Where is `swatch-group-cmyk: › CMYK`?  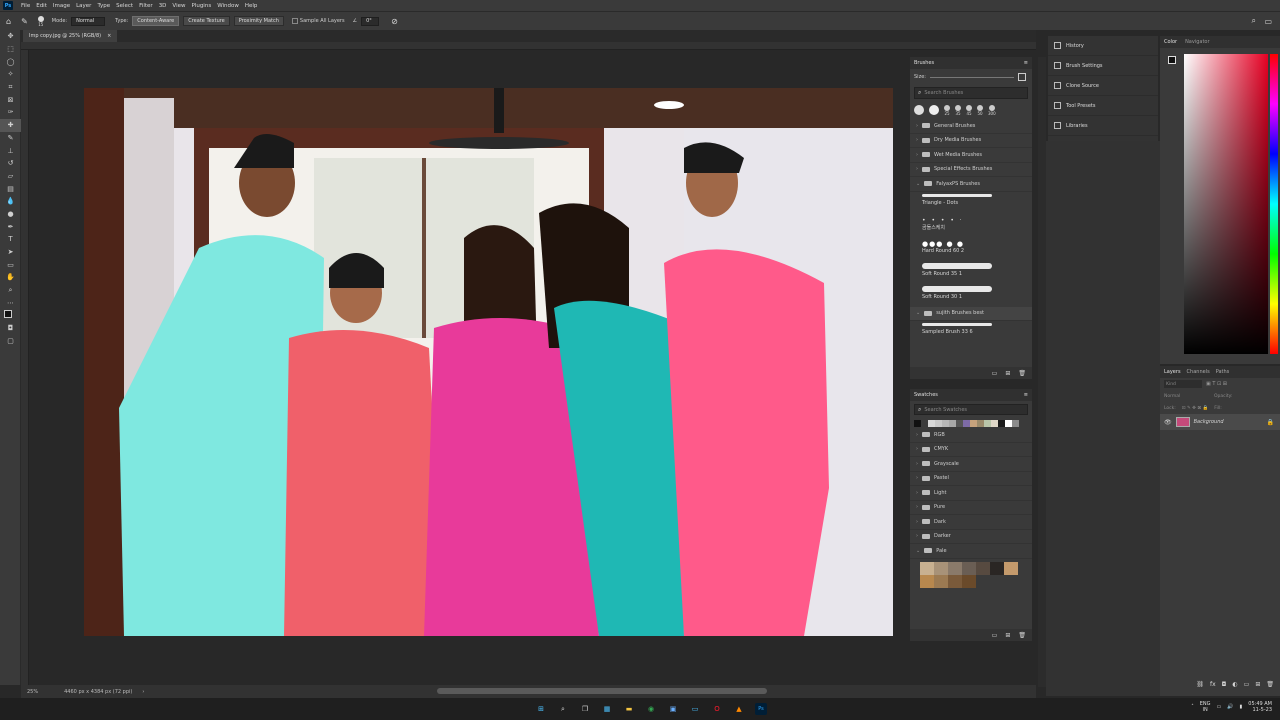 swatch-group-cmyk: › CMYK is located at coordinates (971, 450).